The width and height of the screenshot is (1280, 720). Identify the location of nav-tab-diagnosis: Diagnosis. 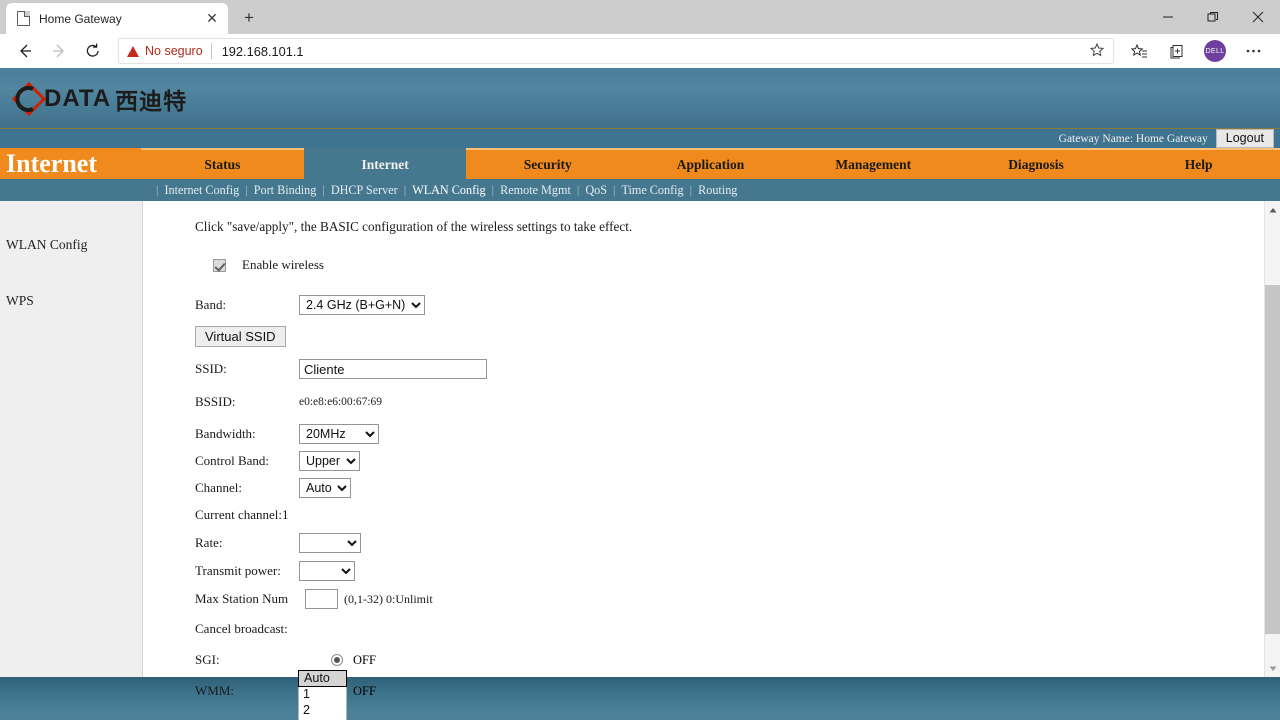
(1036, 163).